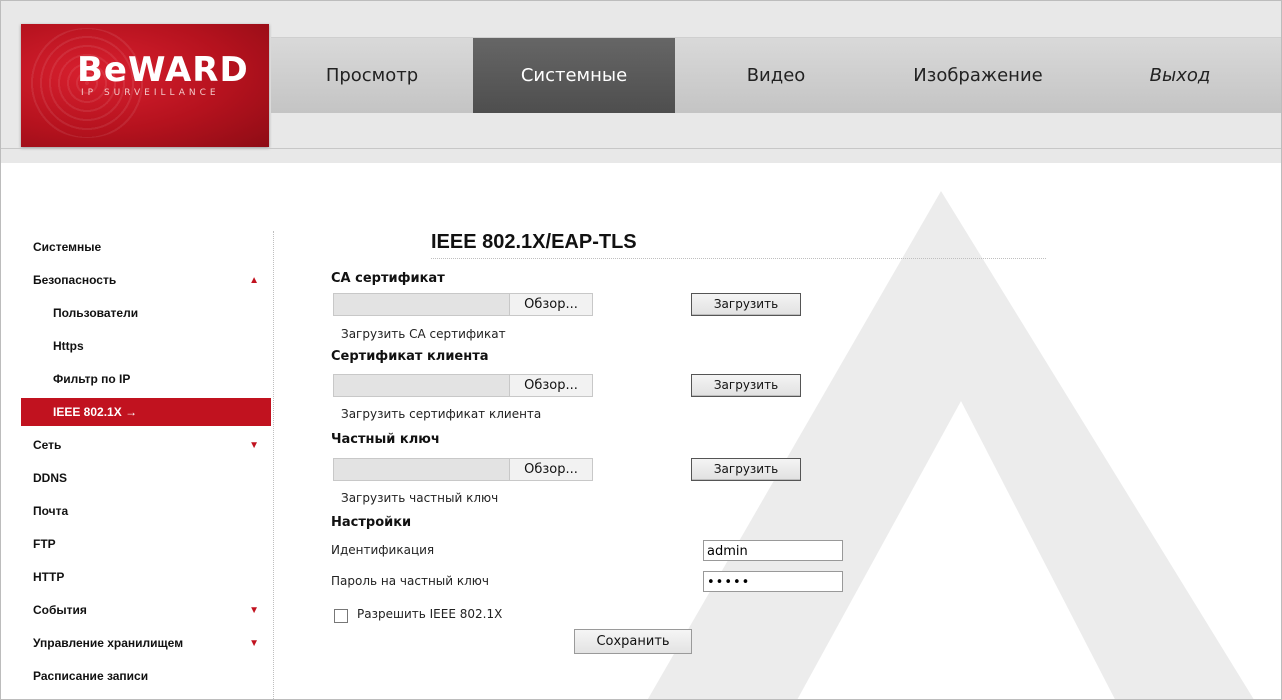  I want to click on key-heading: Частный ключ, so click(385, 439).